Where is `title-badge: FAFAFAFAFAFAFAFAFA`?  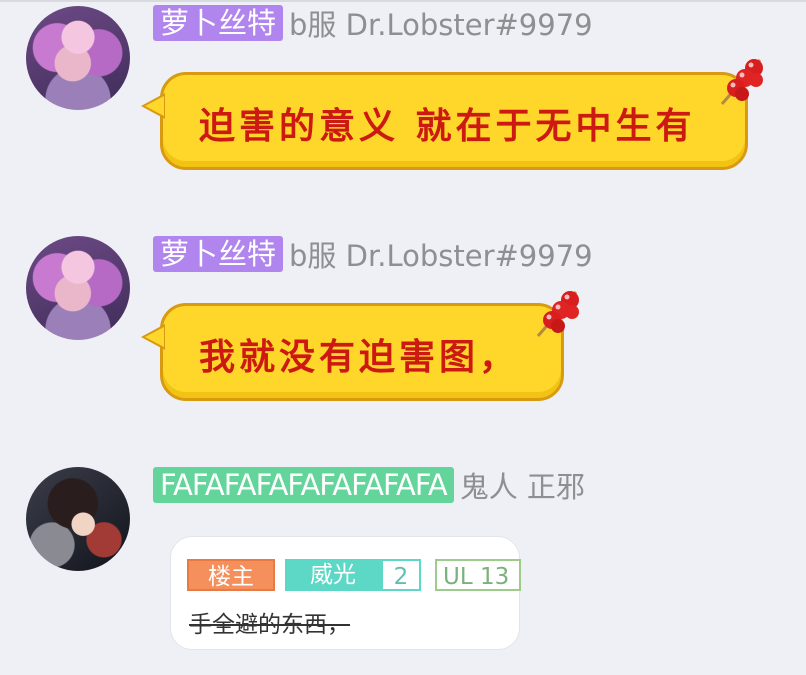 title-badge: FAFAFAFAFAFAFAFAFA is located at coordinates (303, 485).